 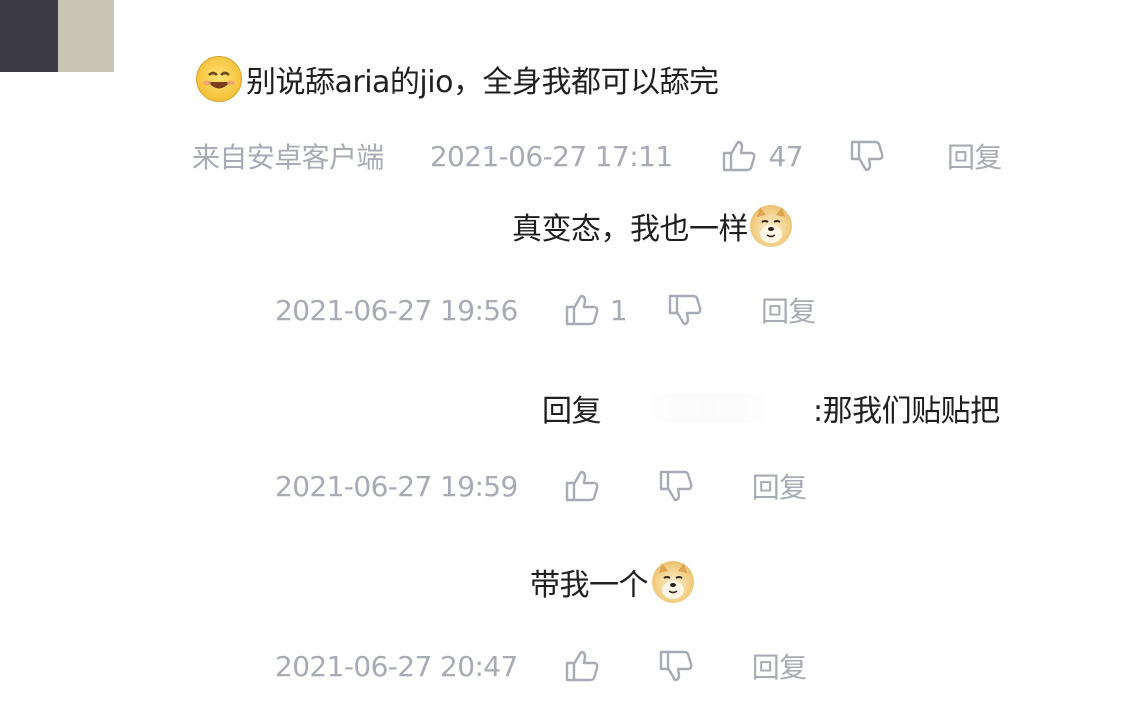 What do you see at coordinates (545, 310) in the screenshot?
I see `comment-meta: 2021-06-27 19:56 1 回复` at bounding box center [545, 310].